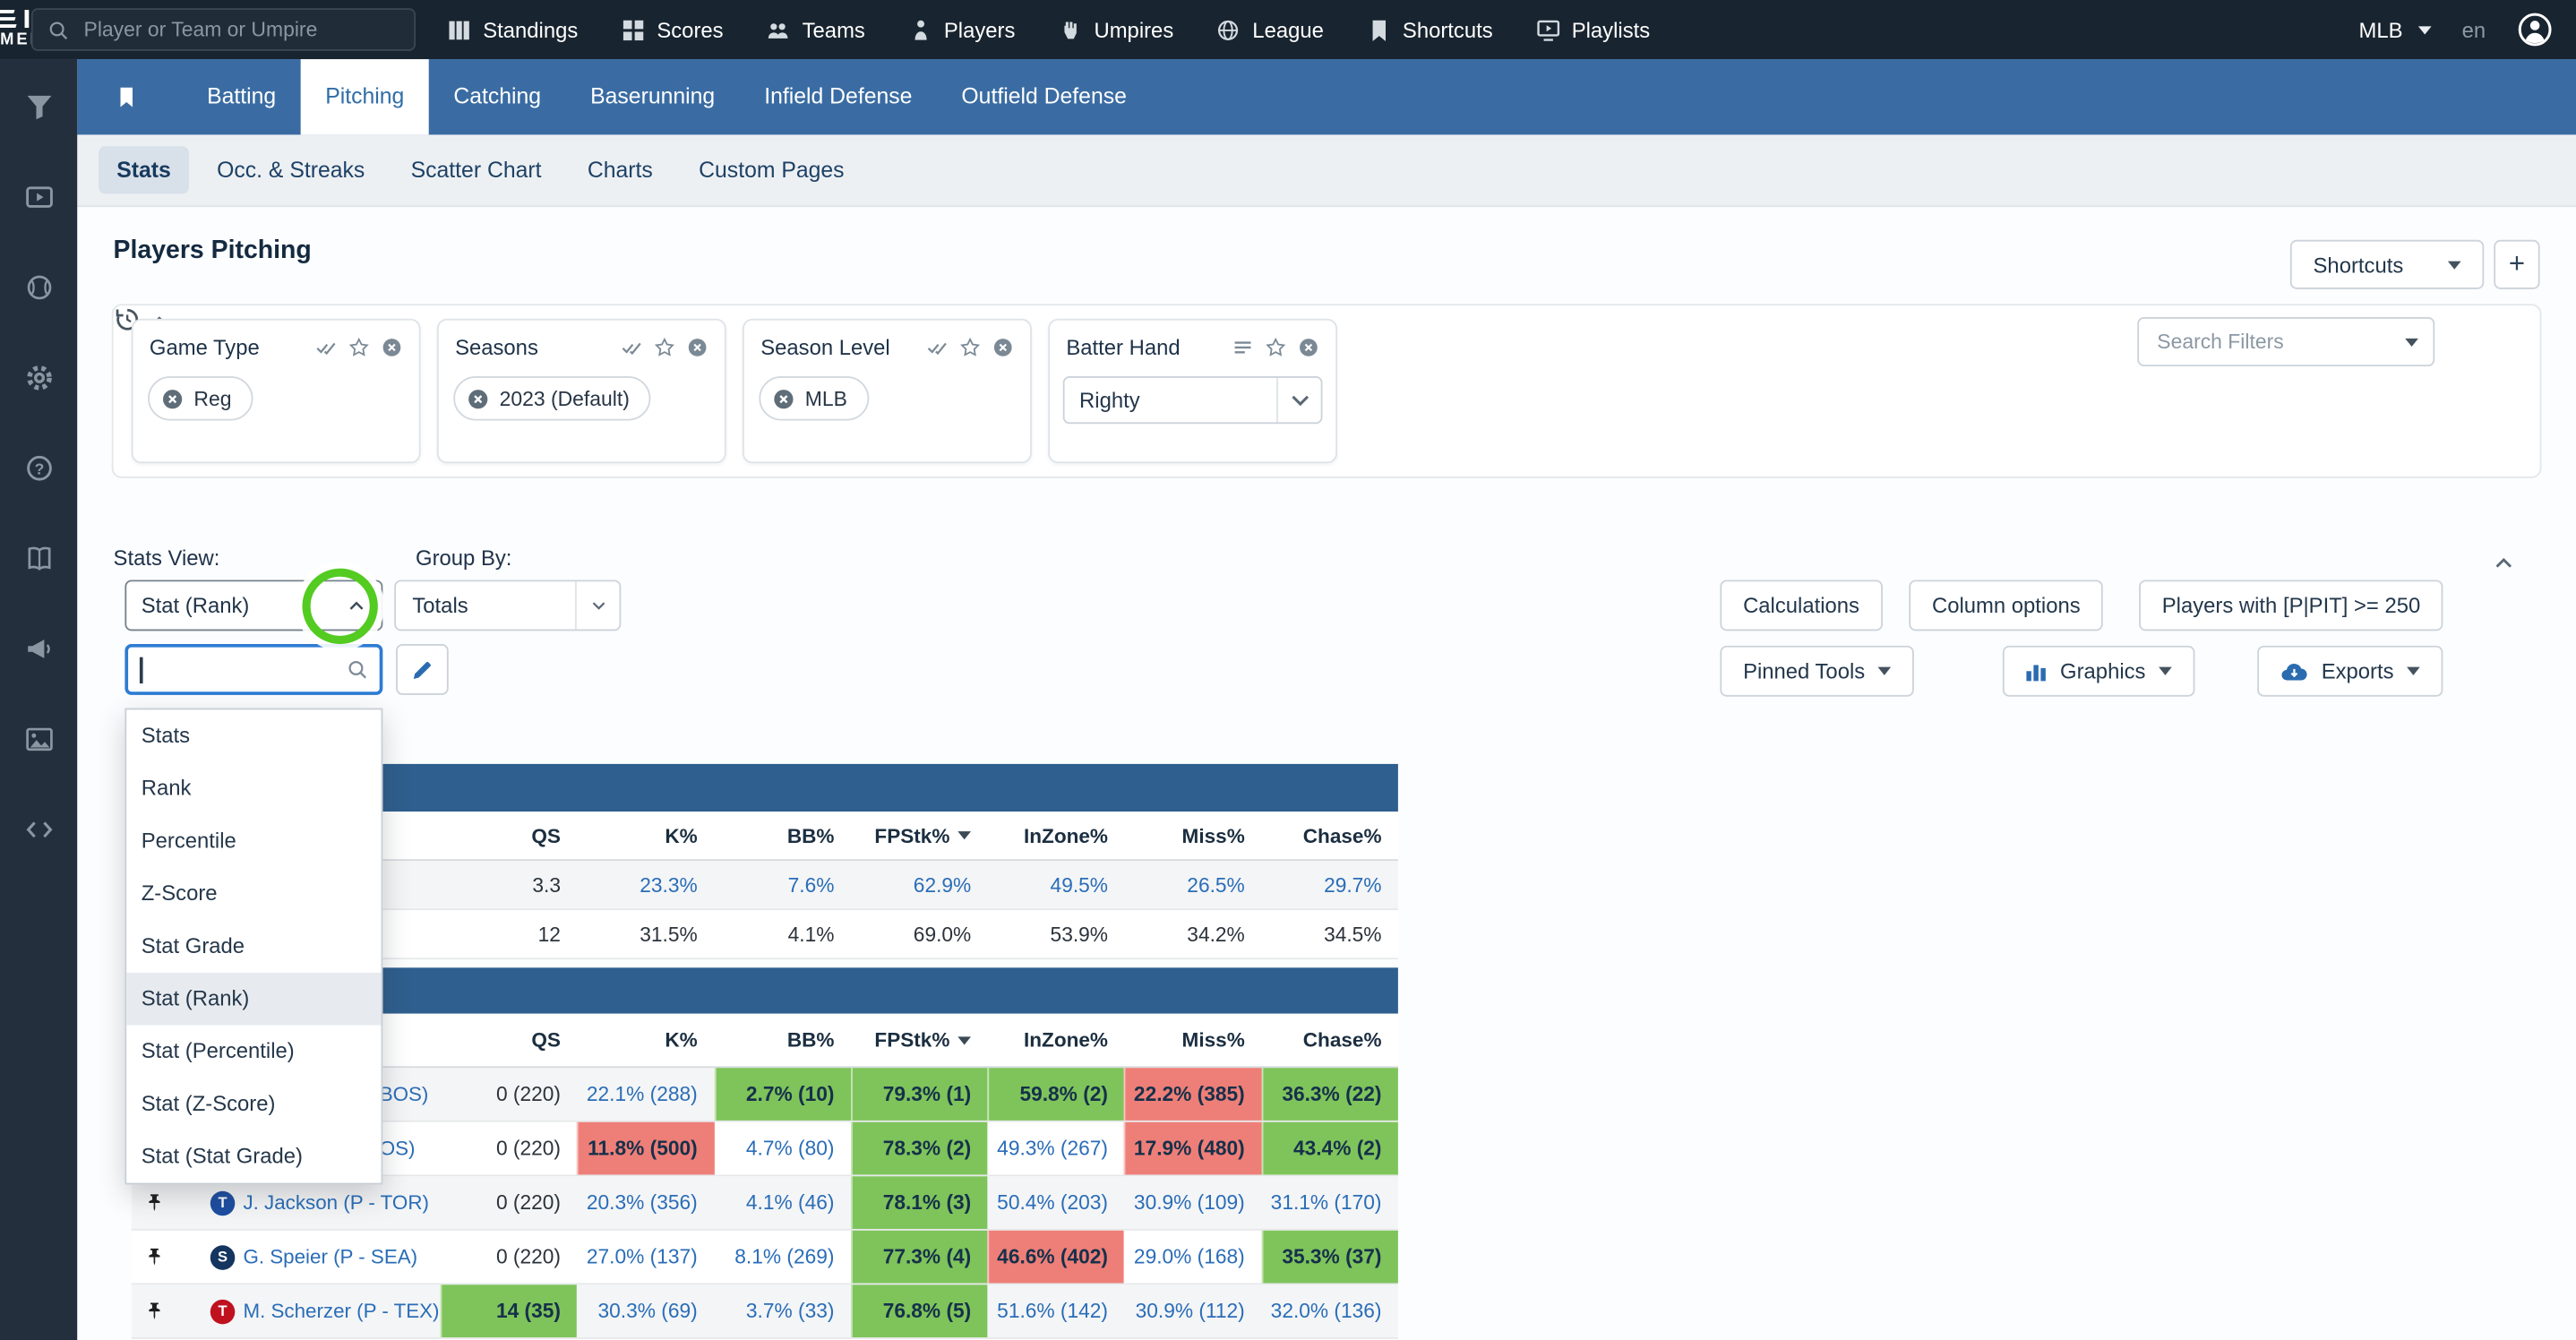  What do you see at coordinates (1329, 1202) in the screenshot?
I see `stat-cell: 31.1% (170)` at bounding box center [1329, 1202].